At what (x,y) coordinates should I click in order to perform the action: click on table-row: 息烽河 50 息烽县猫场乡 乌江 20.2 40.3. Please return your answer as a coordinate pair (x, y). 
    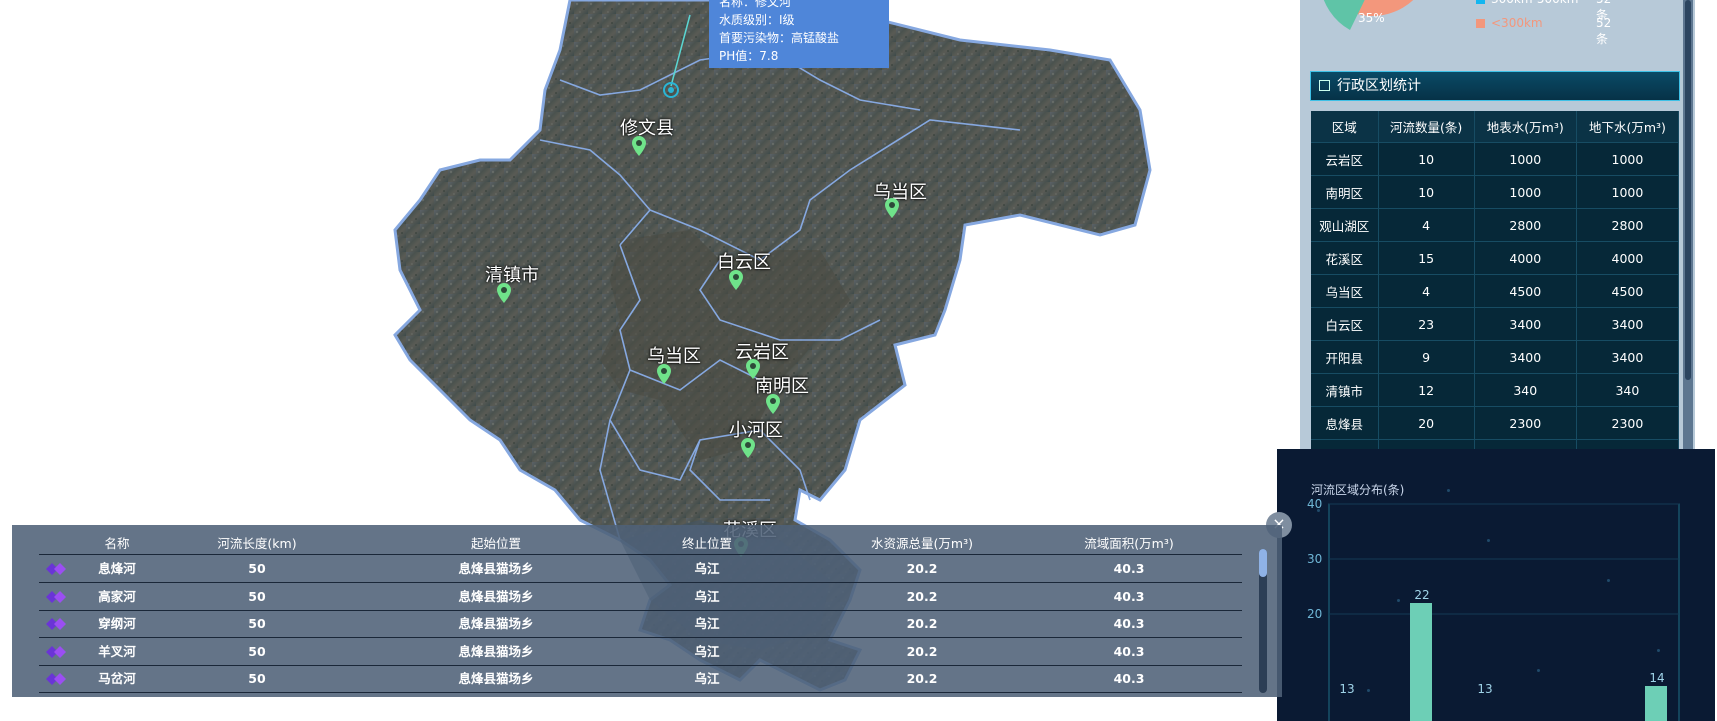
    Looking at the image, I should click on (640, 569).